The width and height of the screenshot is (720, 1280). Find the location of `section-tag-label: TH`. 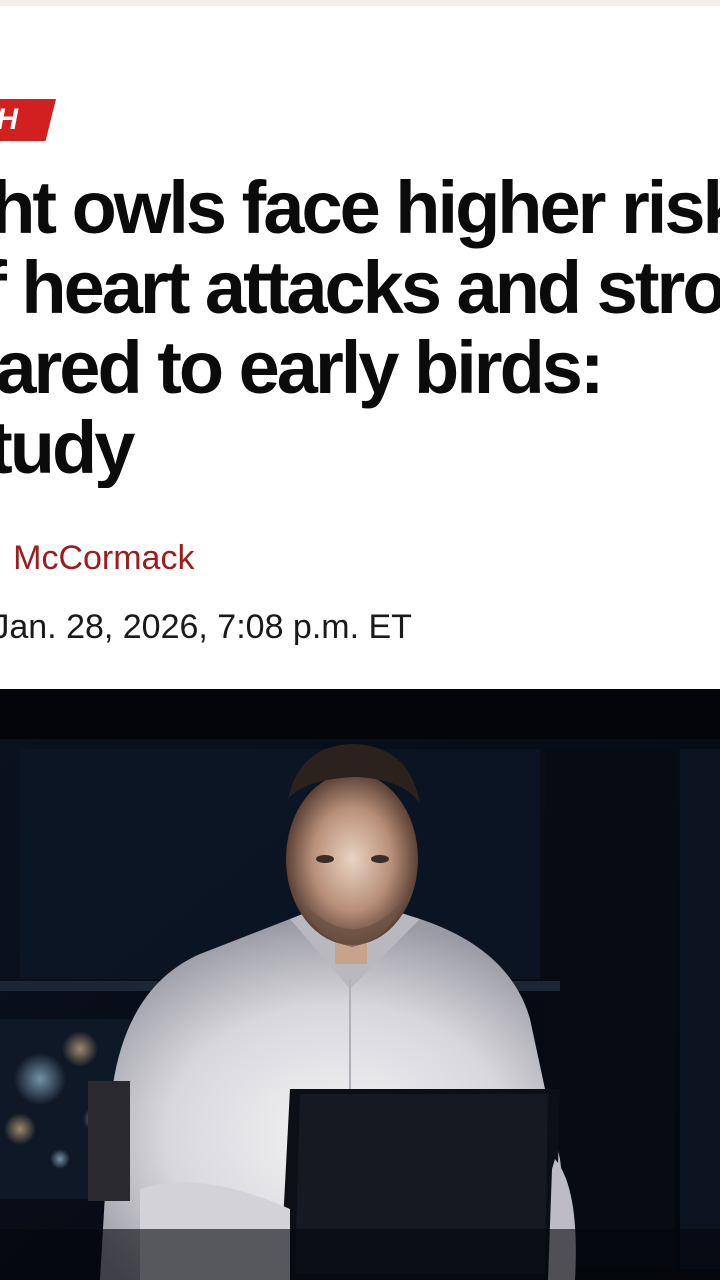

section-tag-label: TH is located at coordinates (9, 120).